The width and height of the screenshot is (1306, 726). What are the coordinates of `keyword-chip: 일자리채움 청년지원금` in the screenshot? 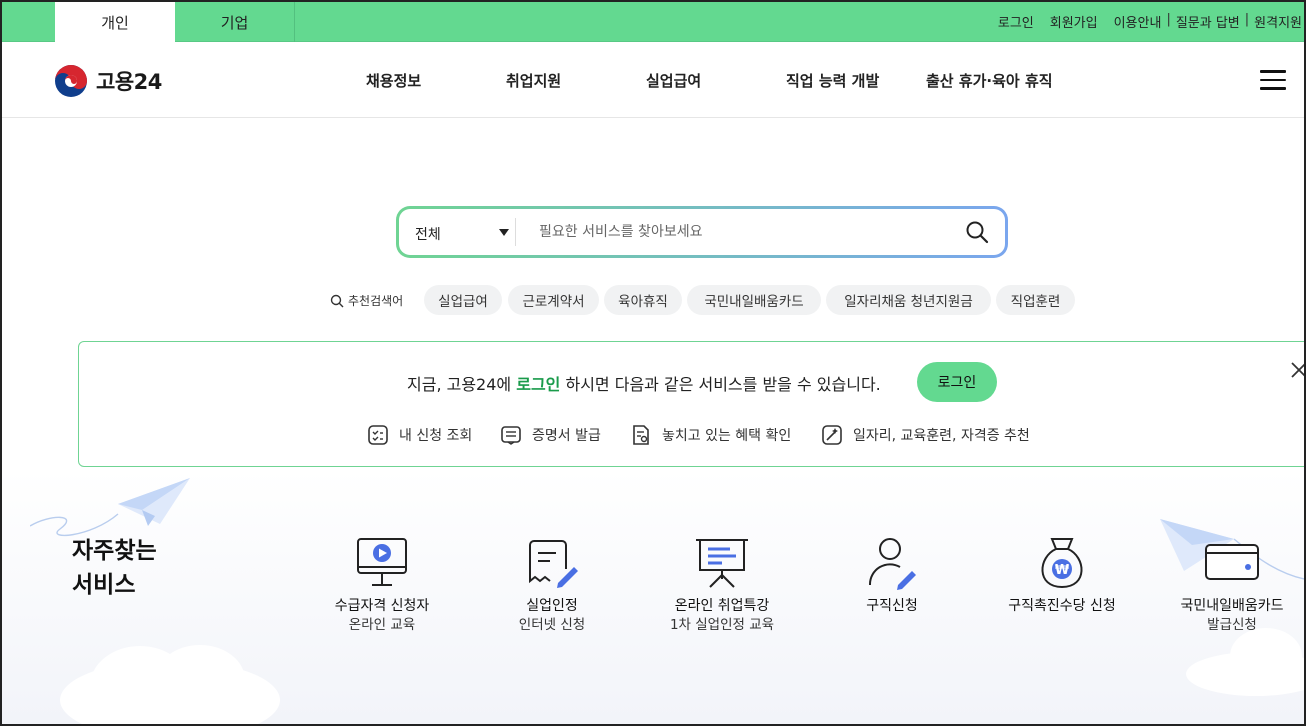 It's located at (908, 300).